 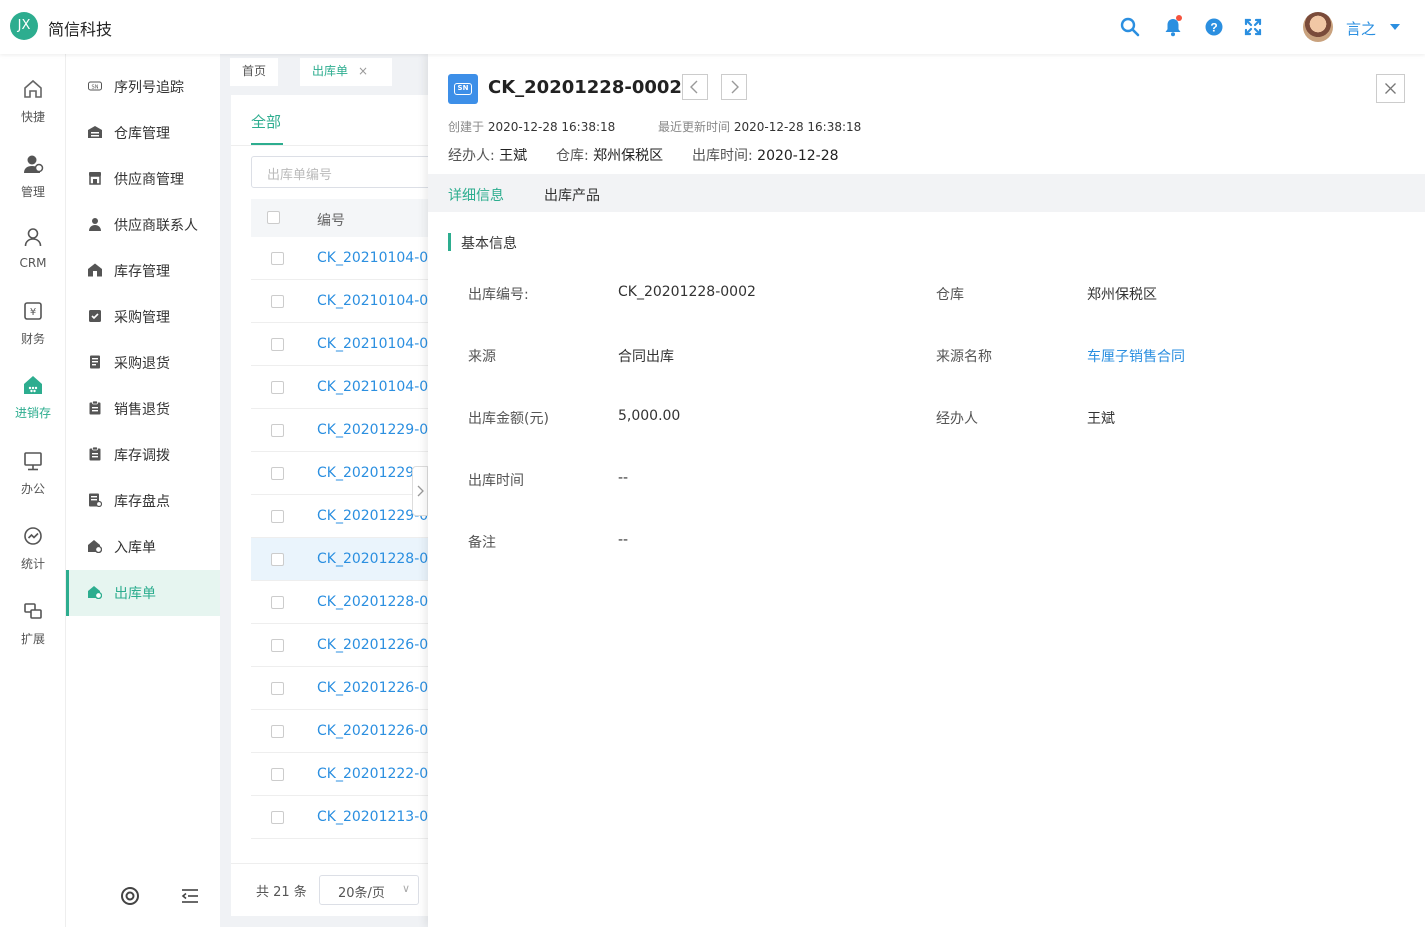 What do you see at coordinates (95, 408) in the screenshot?
I see `sale-return-icon` at bounding box center [95, 408].